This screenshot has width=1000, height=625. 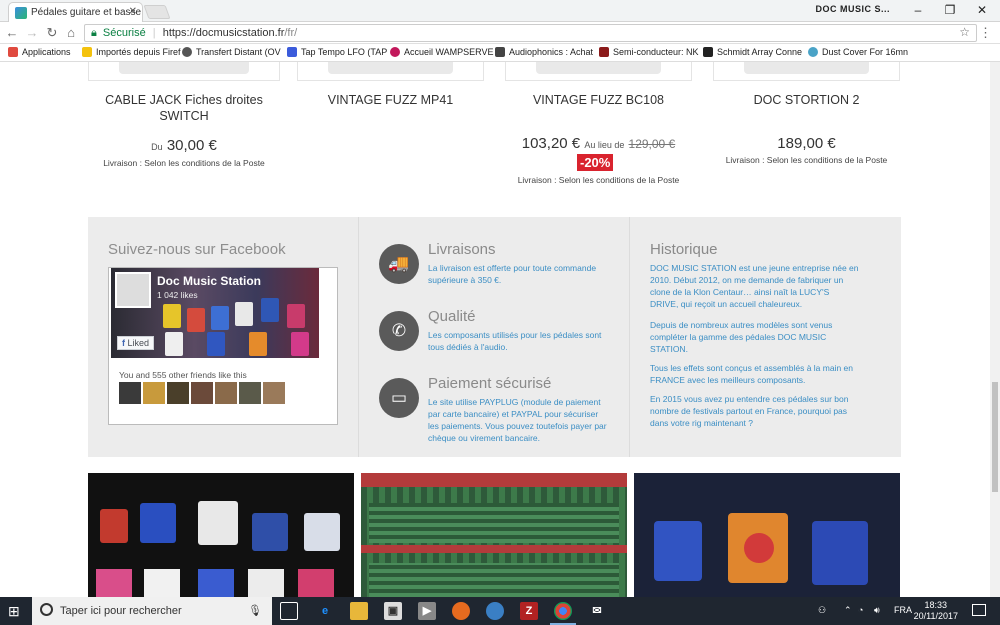 I want to click on file-explorer-icon, so click(x=359, y=611).